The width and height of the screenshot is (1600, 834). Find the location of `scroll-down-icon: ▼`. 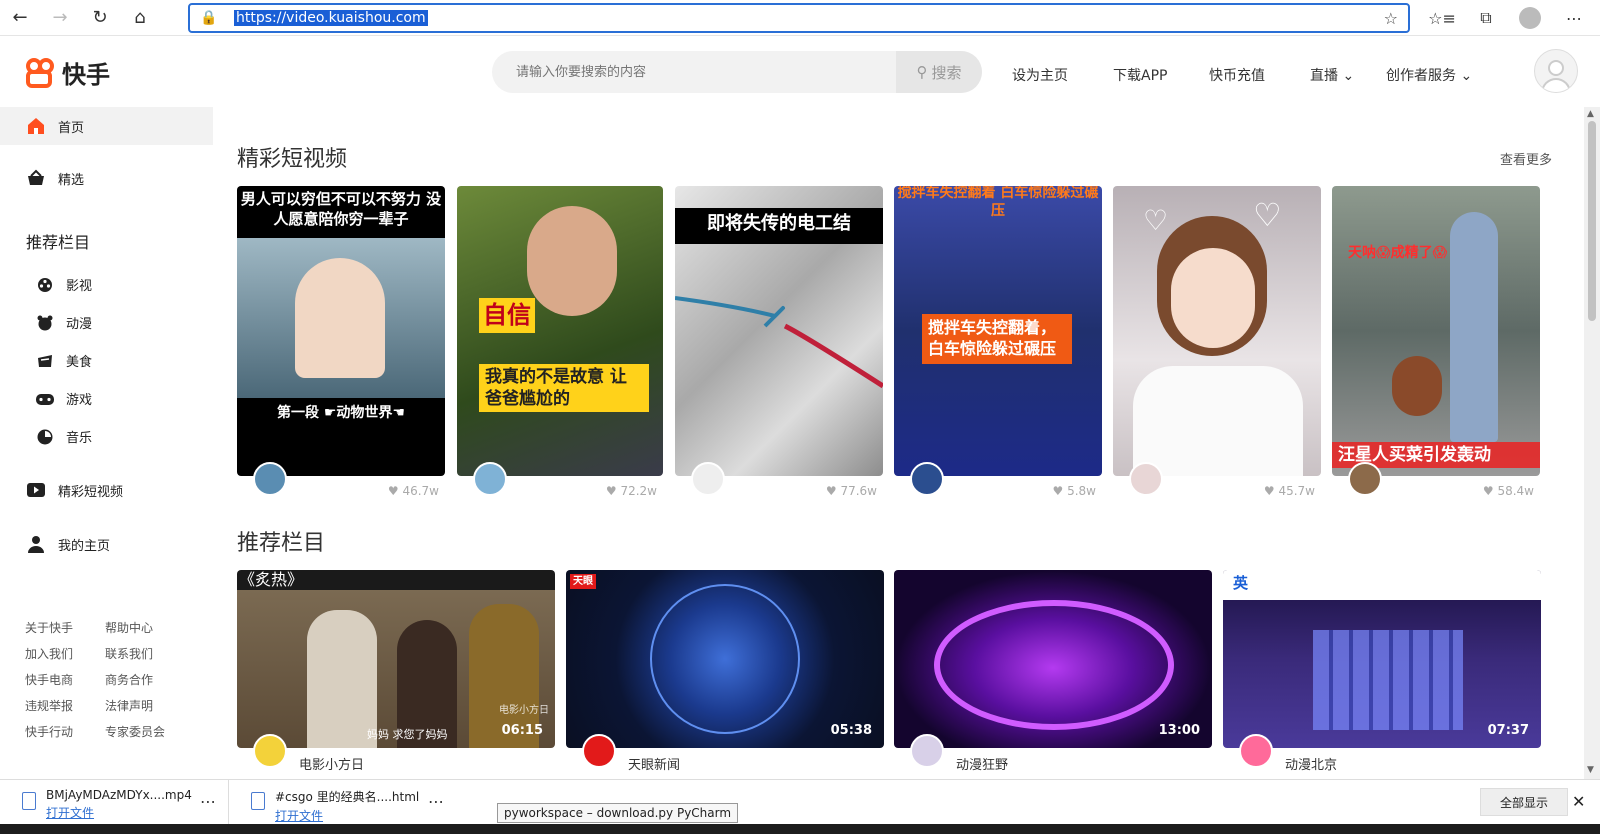

scroll-down-icon: ▼ is located at coordinates (1590, 770).